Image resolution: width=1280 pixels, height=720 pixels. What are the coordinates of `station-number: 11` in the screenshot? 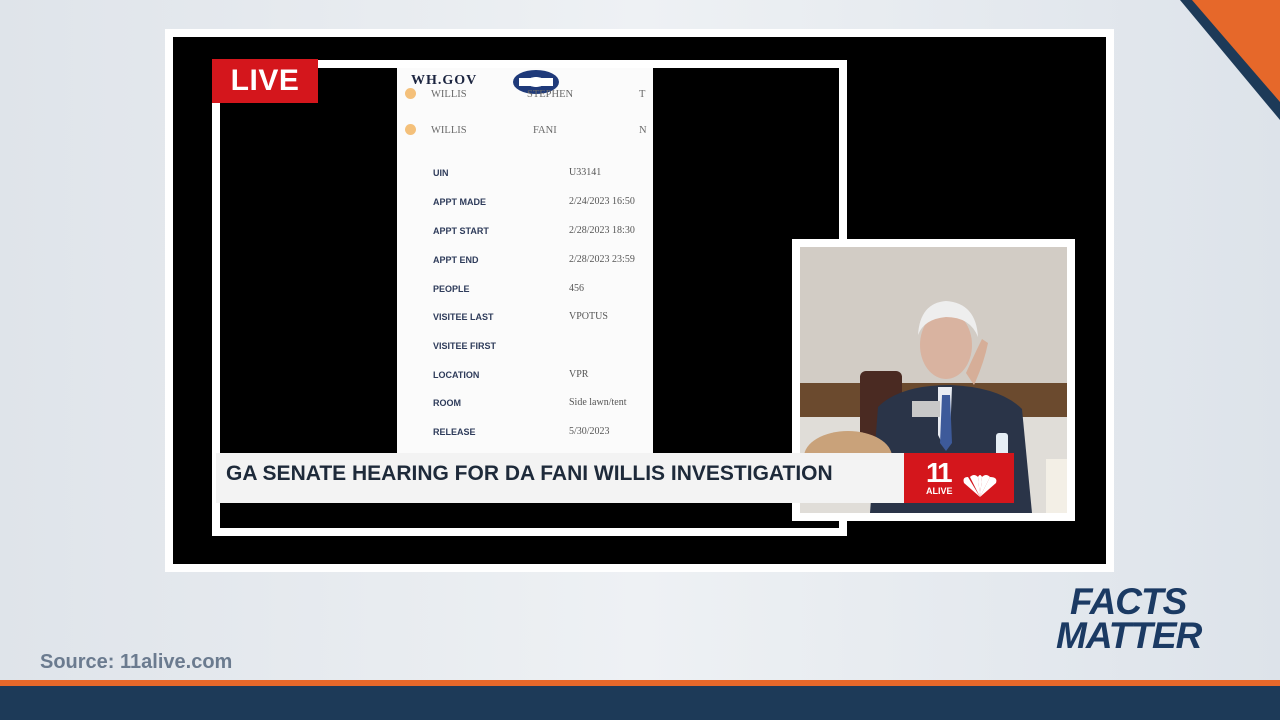 It's located at (939, 472).